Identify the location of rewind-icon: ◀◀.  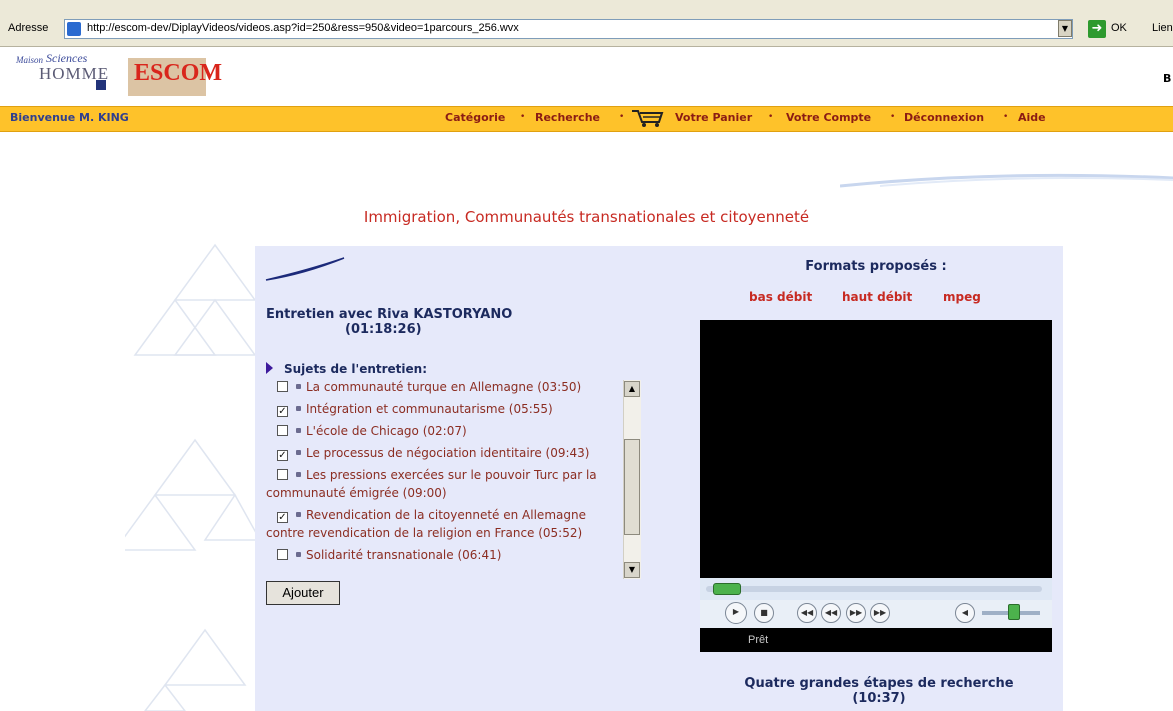
(831, 613).